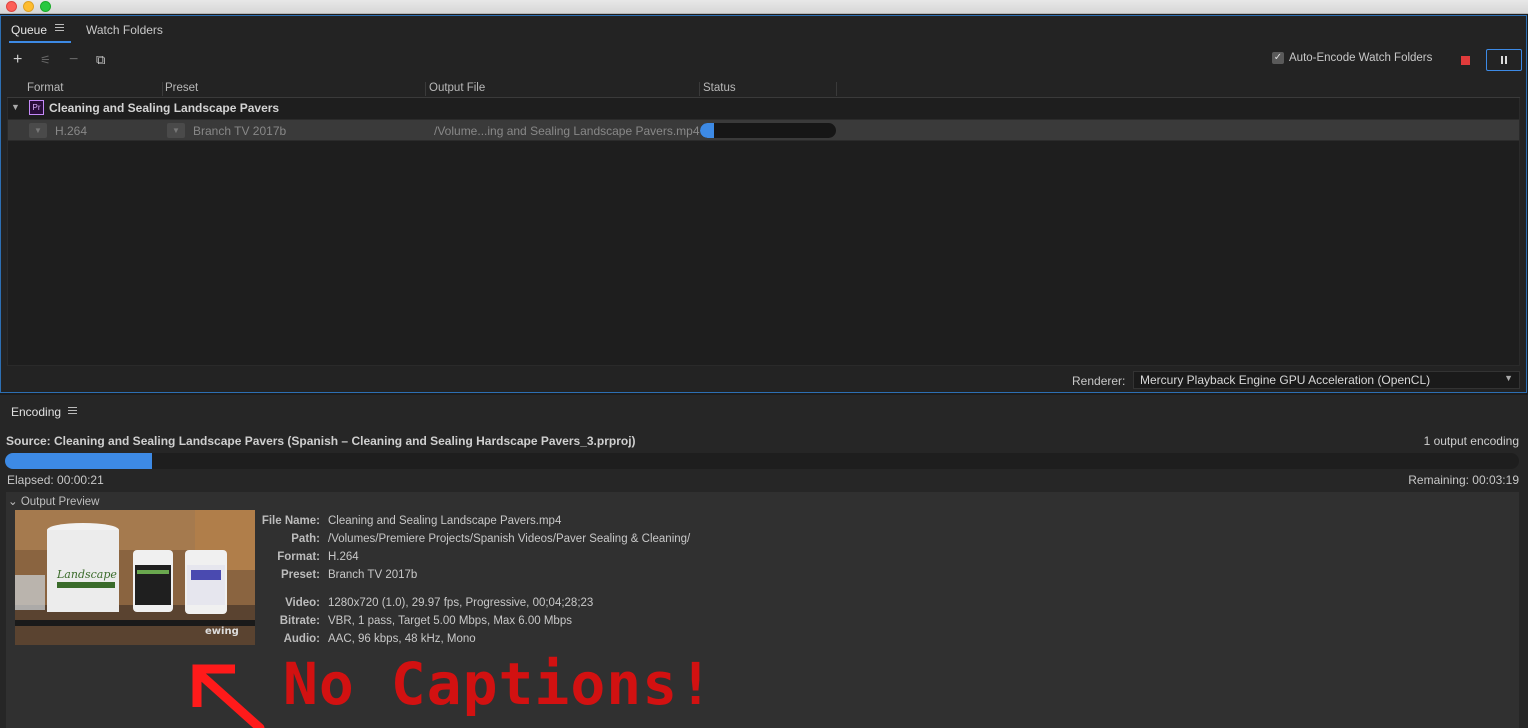 The width and height of the screenshot is (1528, 728). I want to click on format-dropdown-icon: ▼, so click(38, 130).